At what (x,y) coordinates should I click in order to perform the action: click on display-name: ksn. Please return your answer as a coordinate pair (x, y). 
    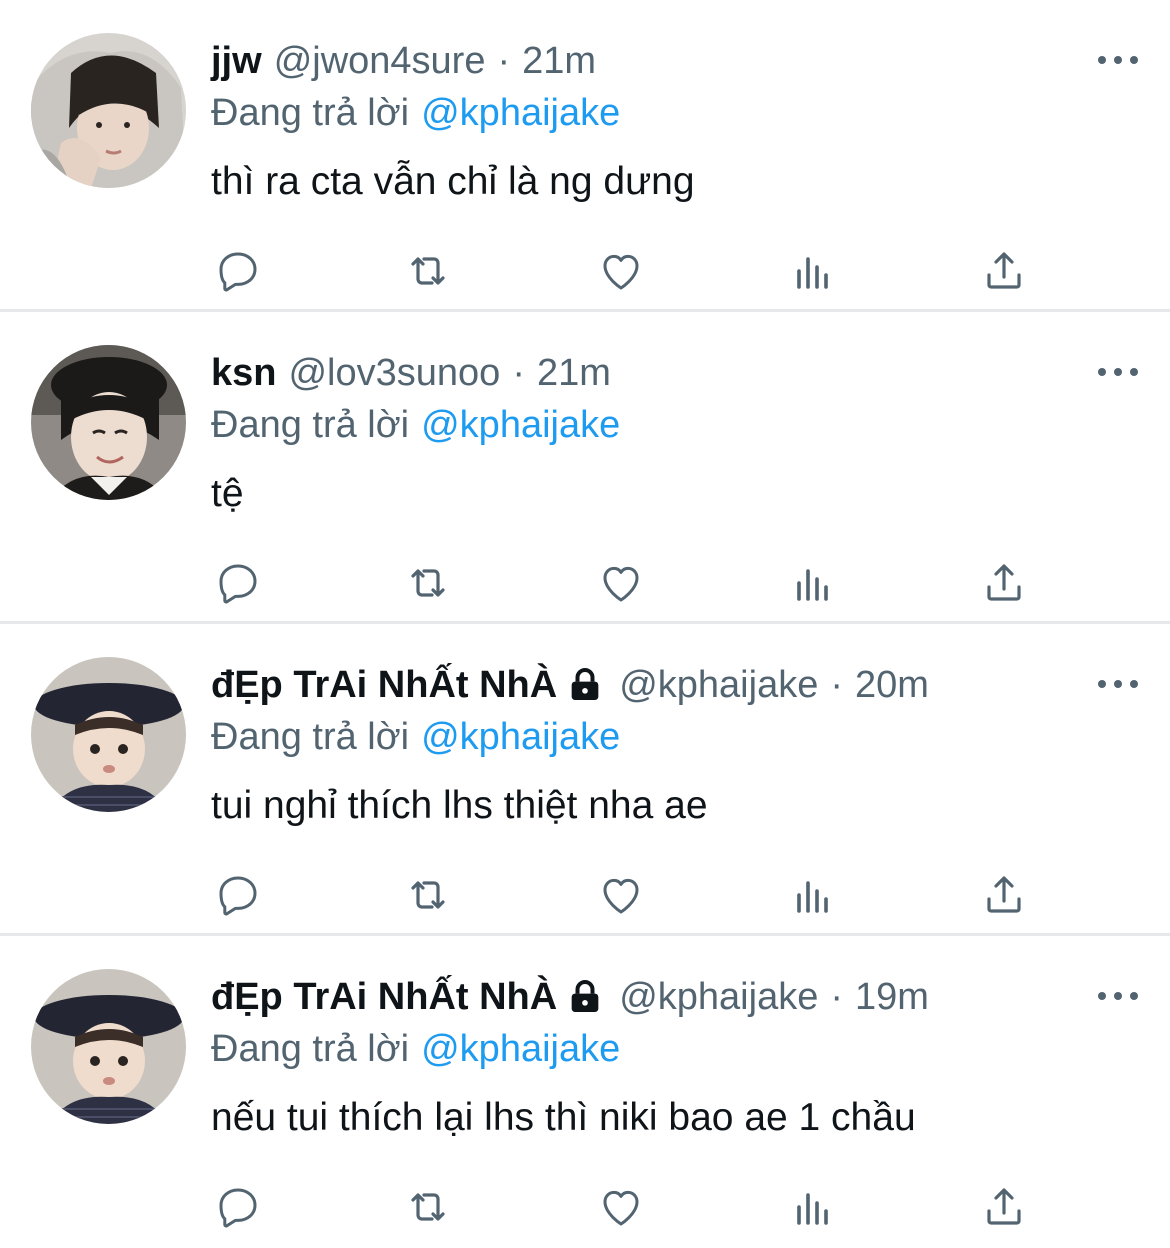
    Looking at the image, I should click on (243, 373).